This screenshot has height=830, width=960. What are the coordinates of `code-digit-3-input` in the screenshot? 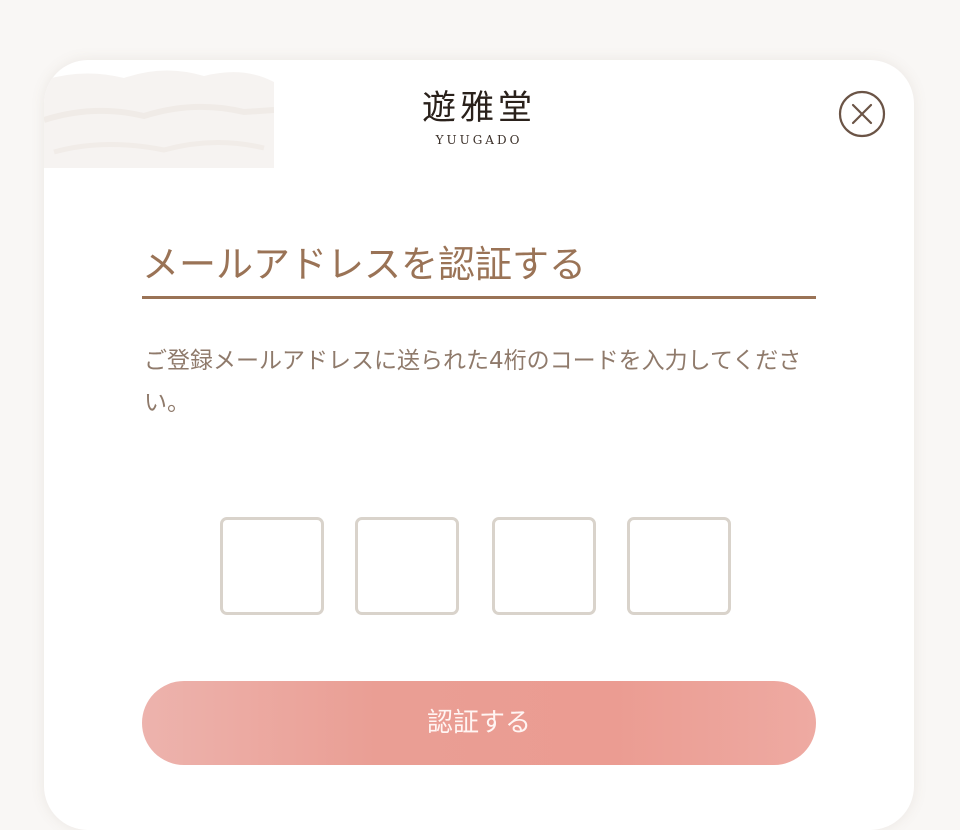 It's located at (544, 566).